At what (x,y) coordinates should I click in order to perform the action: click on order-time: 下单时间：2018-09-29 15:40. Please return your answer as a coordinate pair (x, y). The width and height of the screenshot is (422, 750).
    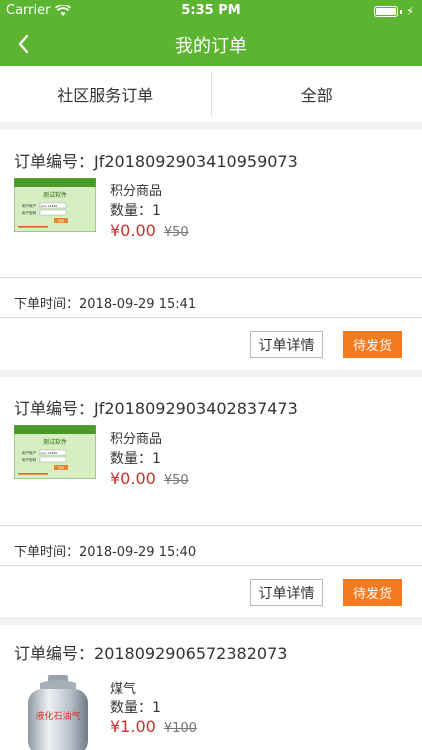
    Looking at the image, I should click on (105, 552).